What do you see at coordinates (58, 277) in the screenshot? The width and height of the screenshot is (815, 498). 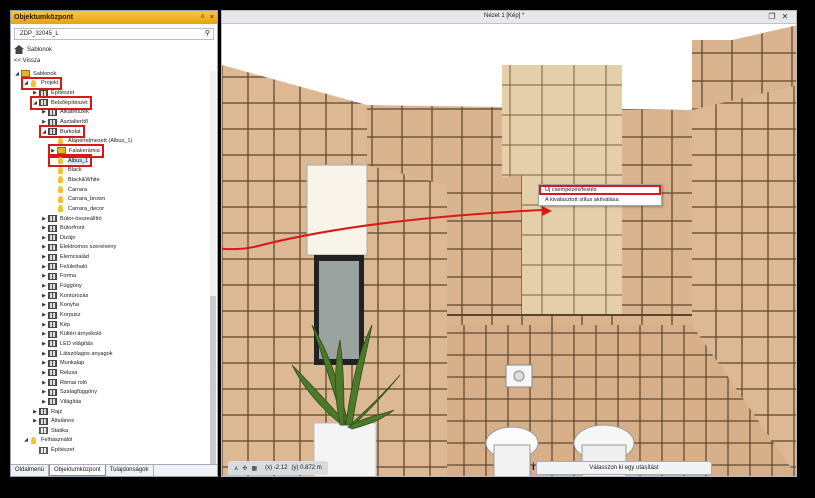 I see `tree-item: ▶ Forma` at bounding box center [58, 277].